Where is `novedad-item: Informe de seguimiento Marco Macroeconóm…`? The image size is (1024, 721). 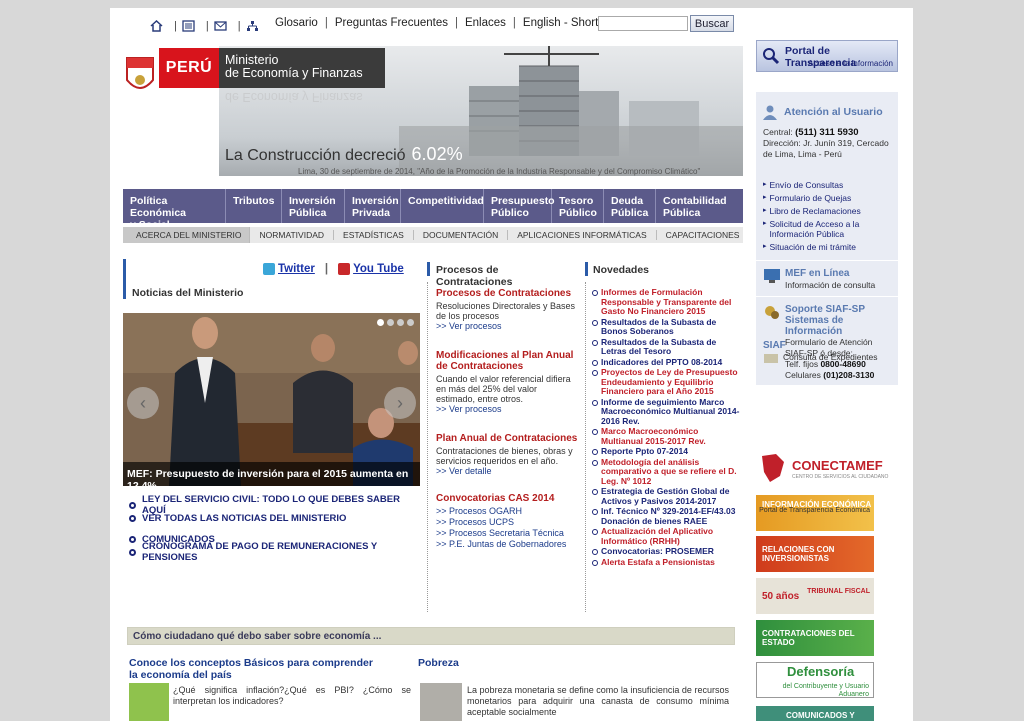
novedad-item: Informe de seguimiento Marco Macroeconóm… is located at coordinates (667, 412).